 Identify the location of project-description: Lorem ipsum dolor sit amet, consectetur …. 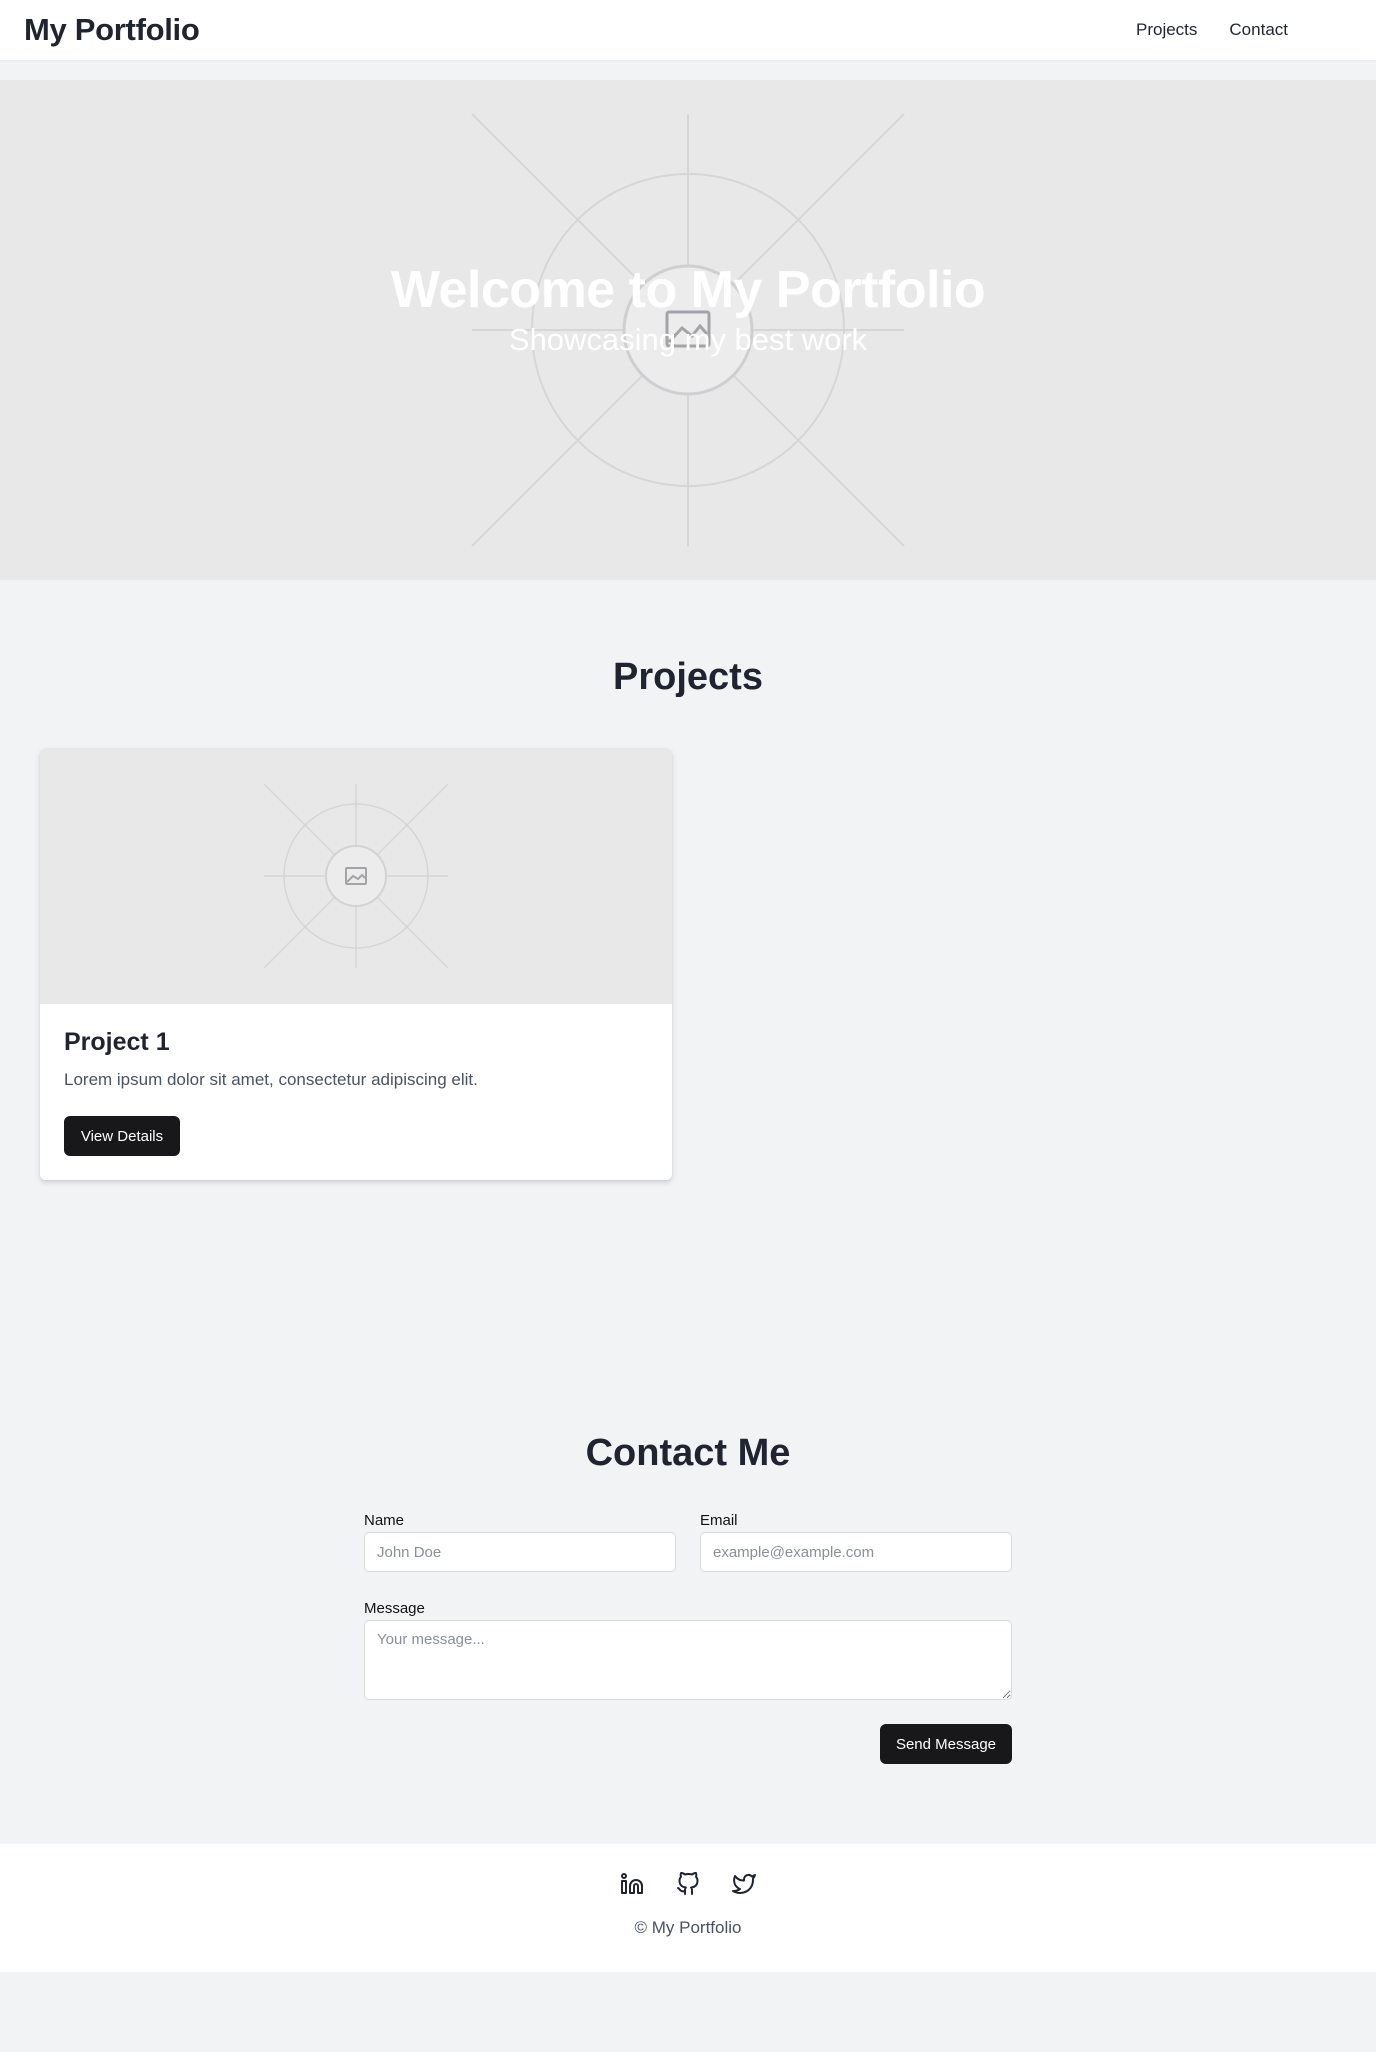
(271, 1079).